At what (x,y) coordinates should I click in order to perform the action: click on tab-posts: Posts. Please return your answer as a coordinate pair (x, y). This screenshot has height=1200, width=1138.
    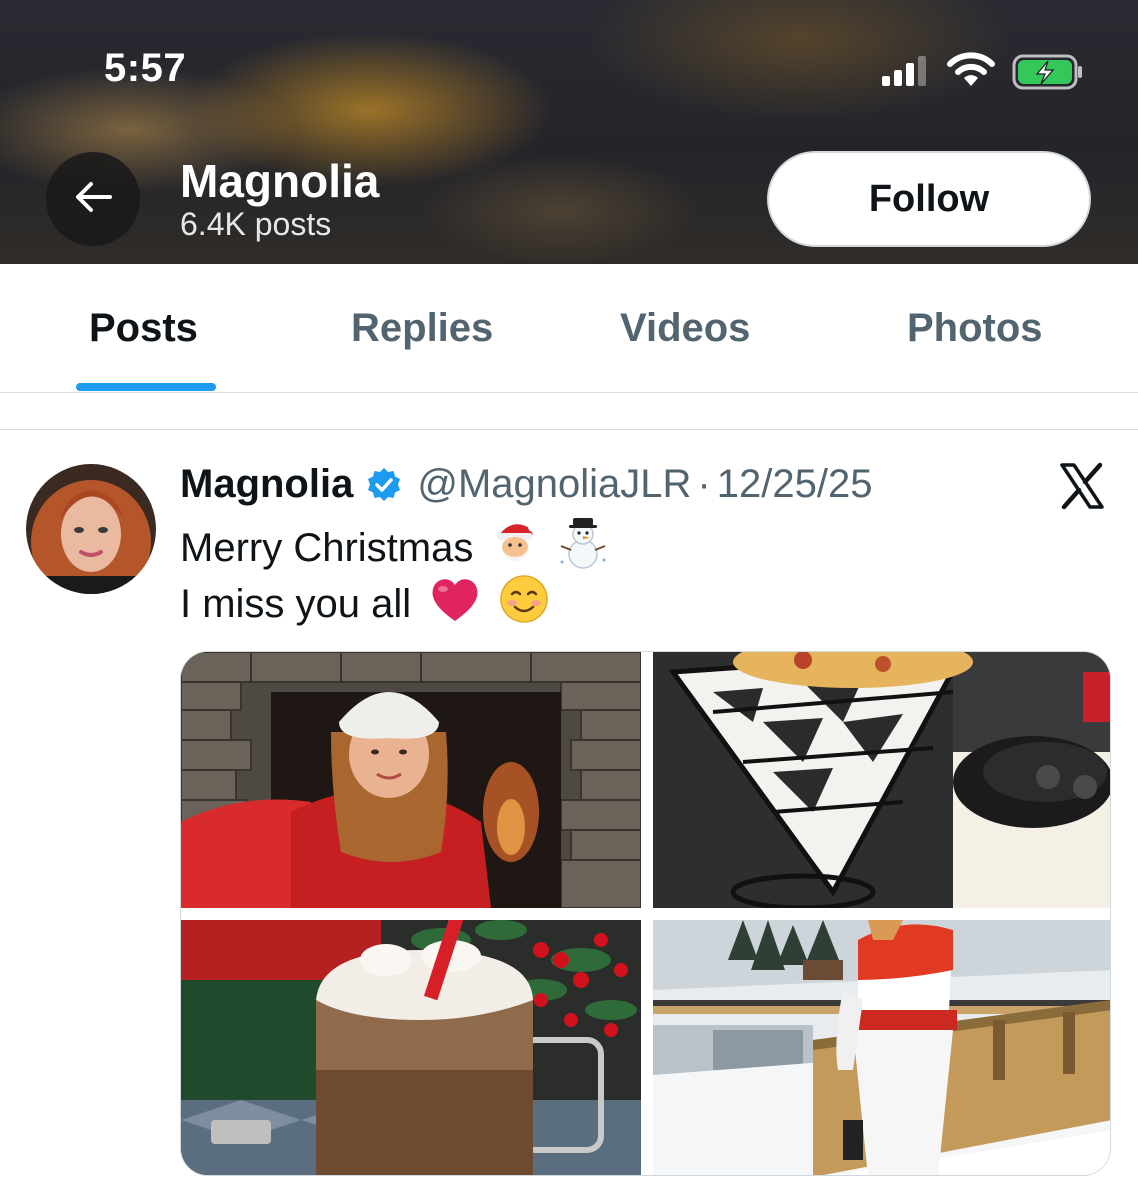
    Looking at the image, I should click on (143, 328).